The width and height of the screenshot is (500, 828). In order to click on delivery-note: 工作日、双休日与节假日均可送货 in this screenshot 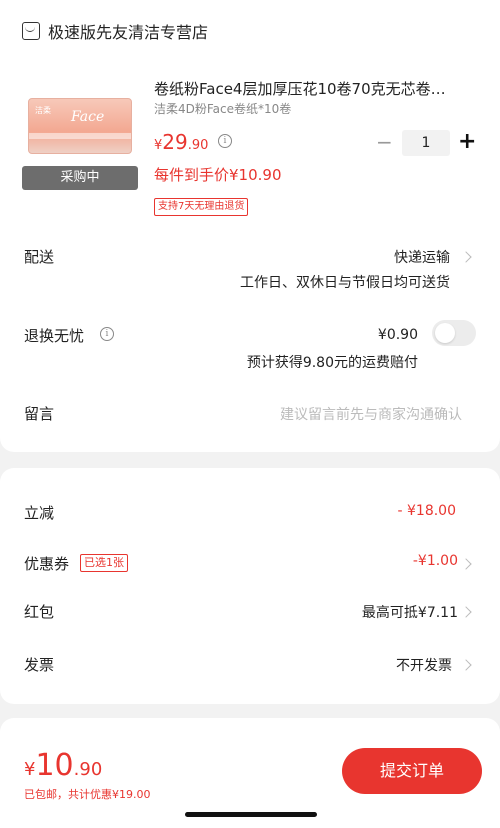, I will do `click(345, 283)`.